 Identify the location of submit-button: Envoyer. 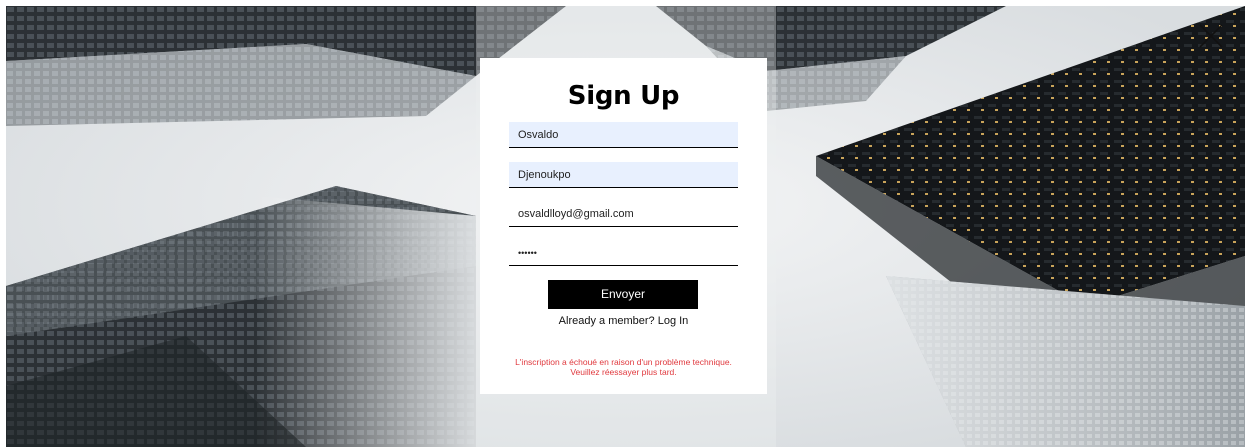
(623, 294).